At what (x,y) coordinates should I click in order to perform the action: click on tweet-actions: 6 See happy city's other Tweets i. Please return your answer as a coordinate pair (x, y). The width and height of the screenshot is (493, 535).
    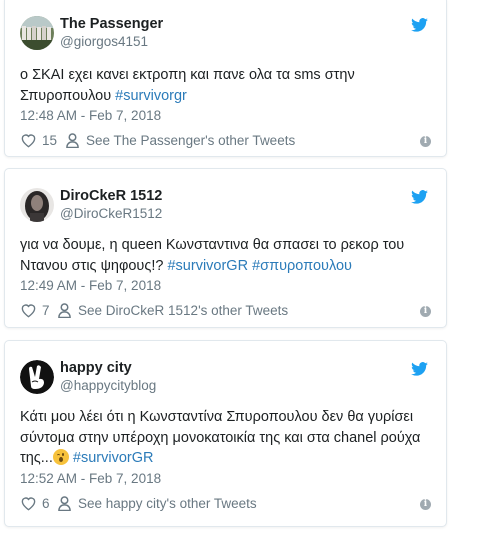
    Looking at the image, I should click on (225, 505).